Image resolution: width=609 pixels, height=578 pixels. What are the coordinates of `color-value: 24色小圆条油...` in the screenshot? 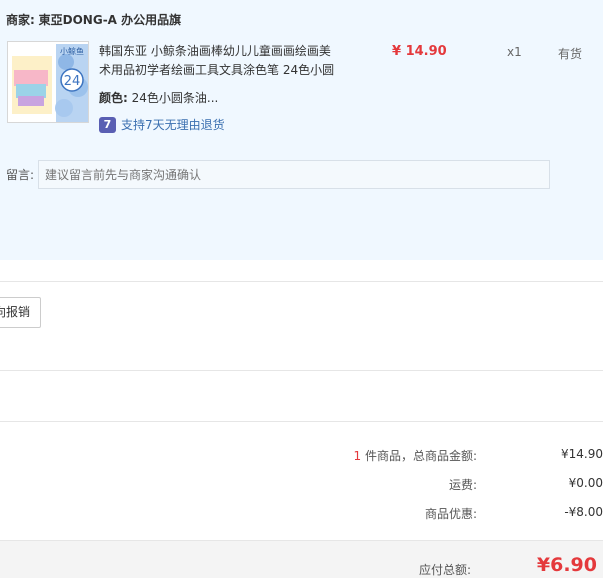 It's located at (175, 98).